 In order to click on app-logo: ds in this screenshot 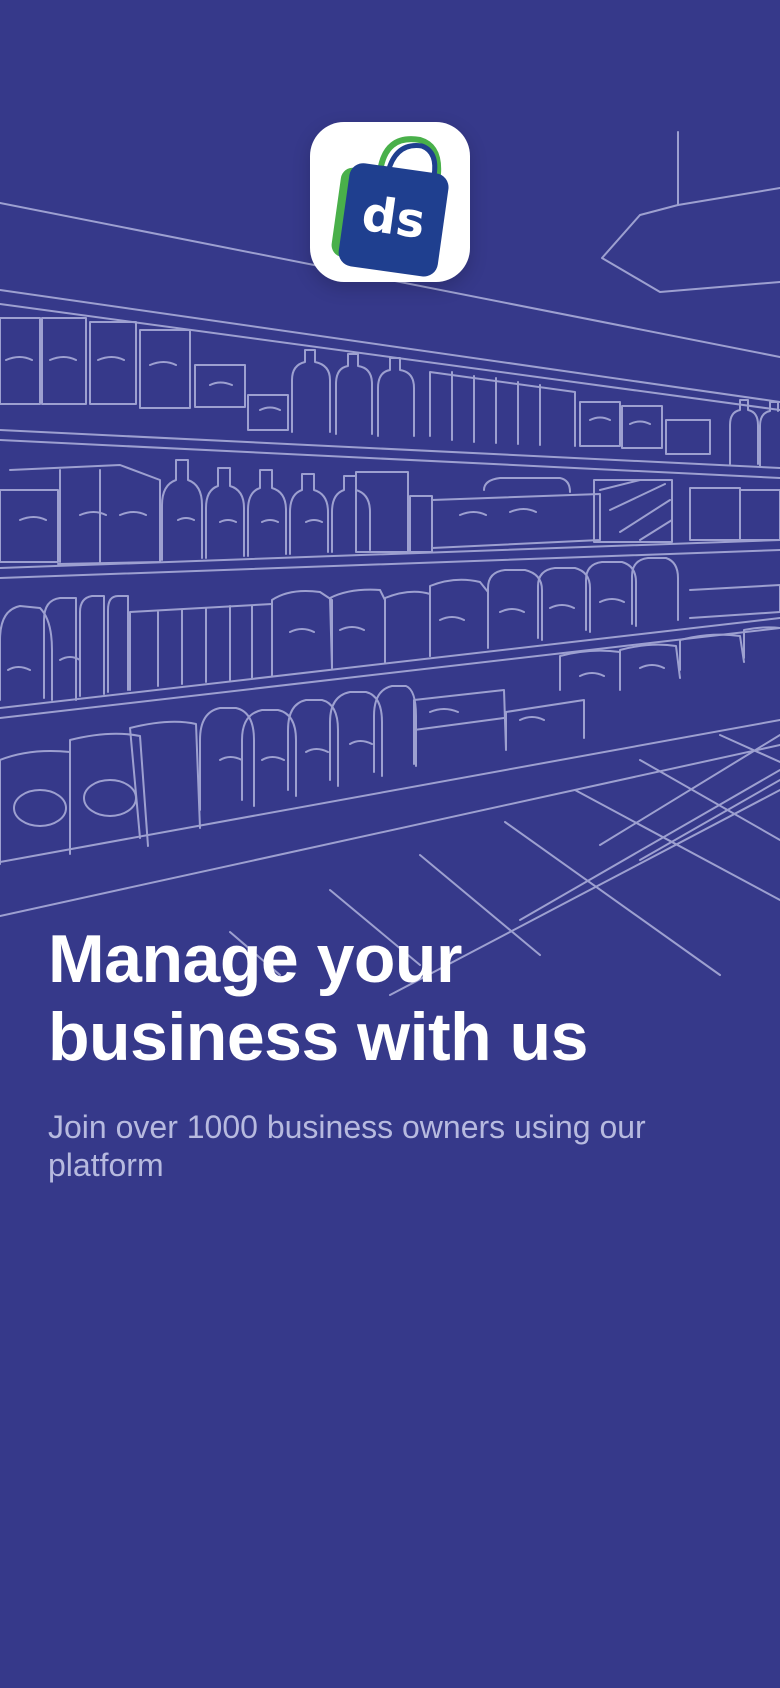, I will do `click(390, 202)`.